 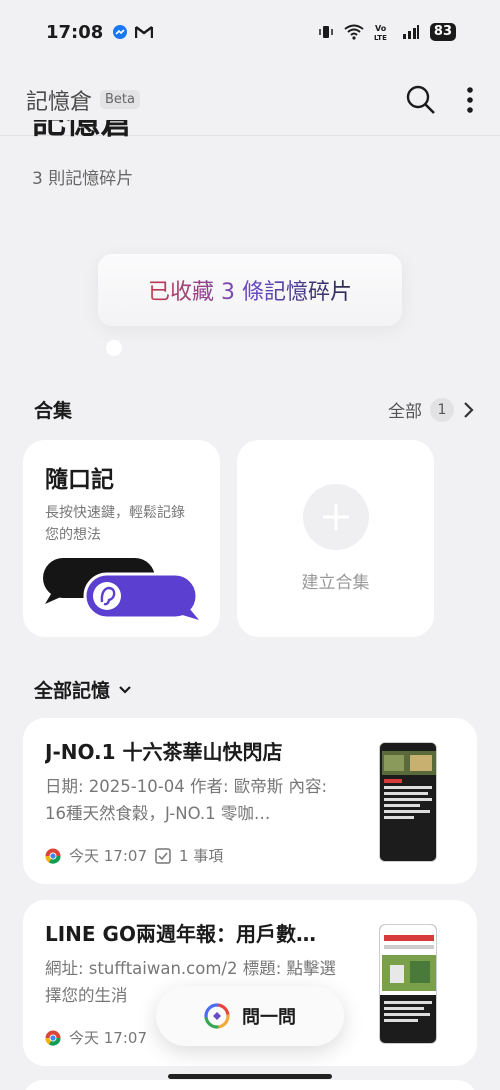 I want to click on plus-icon, so click(x=335, y=517).